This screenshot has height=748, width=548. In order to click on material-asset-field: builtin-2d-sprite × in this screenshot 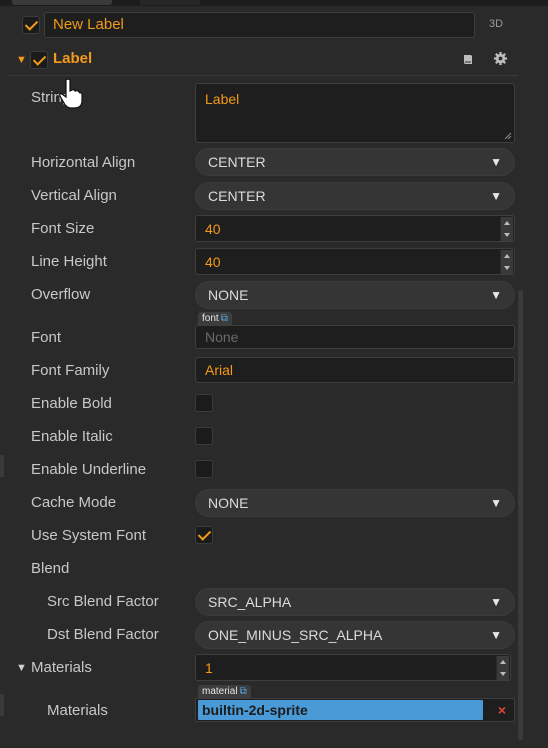, I will do `click(355, 710)`.